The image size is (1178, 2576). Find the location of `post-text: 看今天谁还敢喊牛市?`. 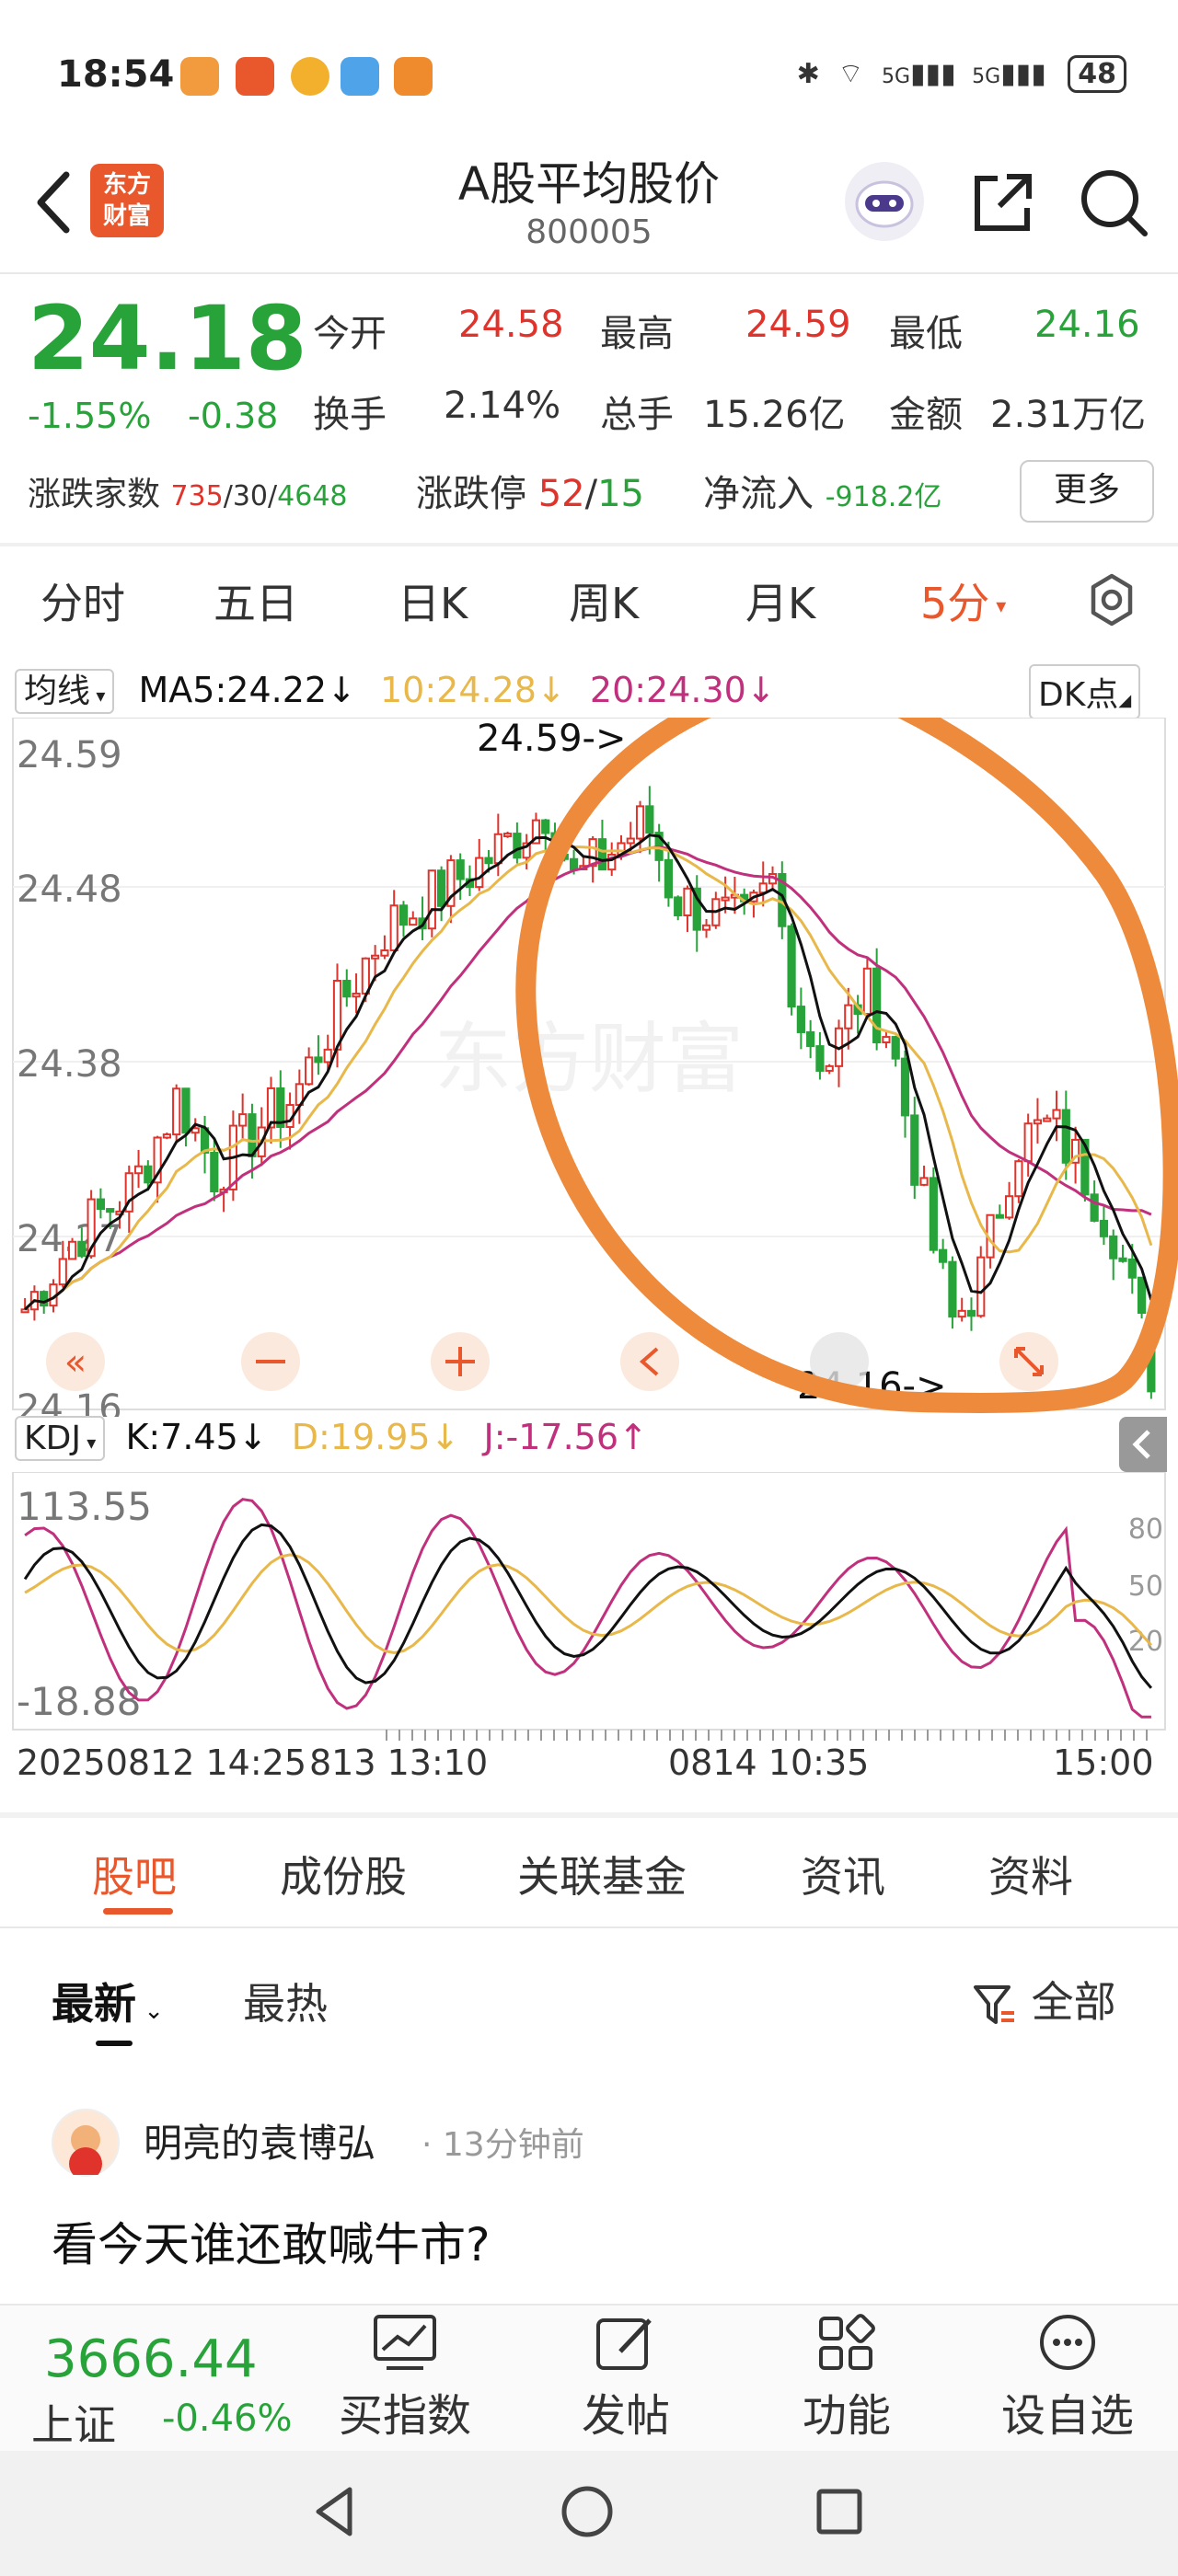

post-text: 看今天谁还敢喊牛市? is located at coordinates (271, 2241).